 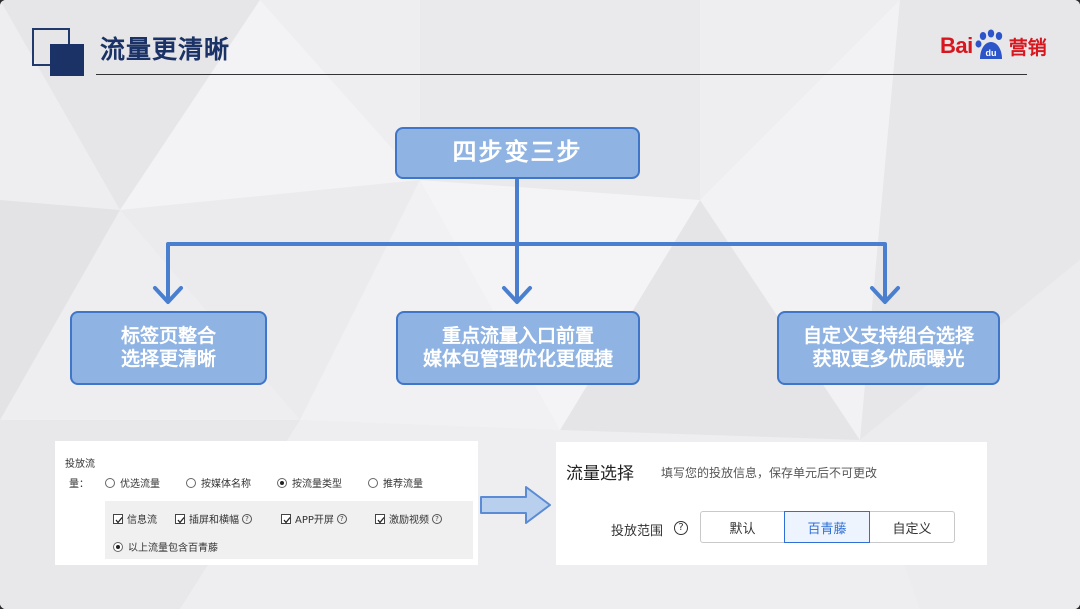 I want to click on checkbox-label: 插屏和横幅, so click(x=214, y=520).